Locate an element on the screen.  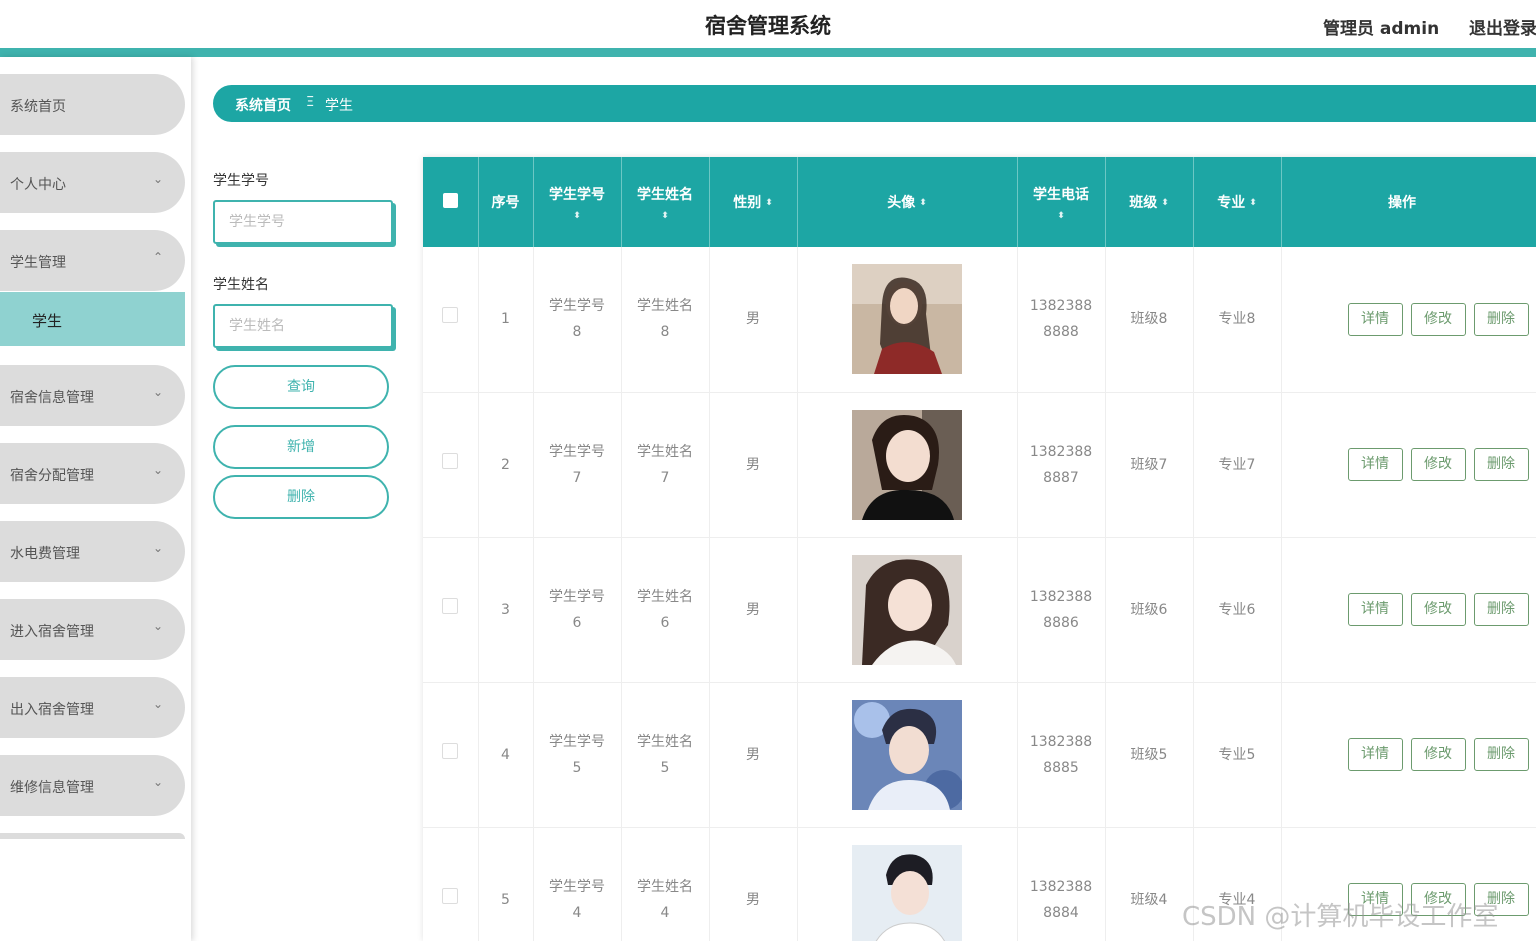
sidebar-item-label: 进入宿舍管理 is located at coordinates (52, 632).